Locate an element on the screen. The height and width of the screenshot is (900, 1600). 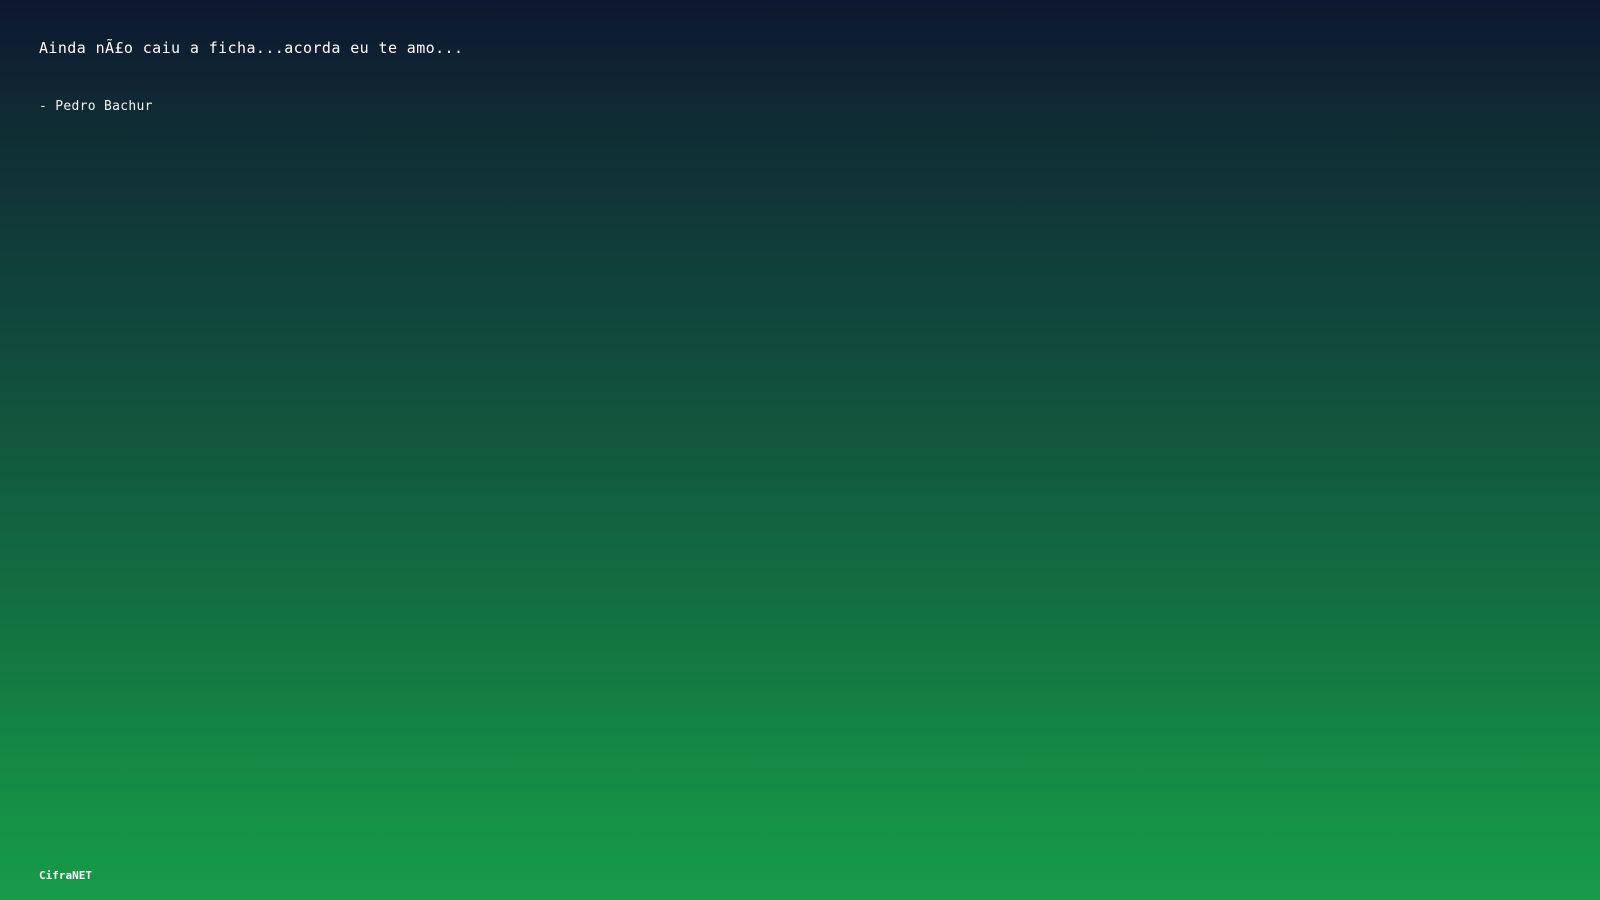
quote-author: - Pedro Bachur is located at coordinates (96, 106).